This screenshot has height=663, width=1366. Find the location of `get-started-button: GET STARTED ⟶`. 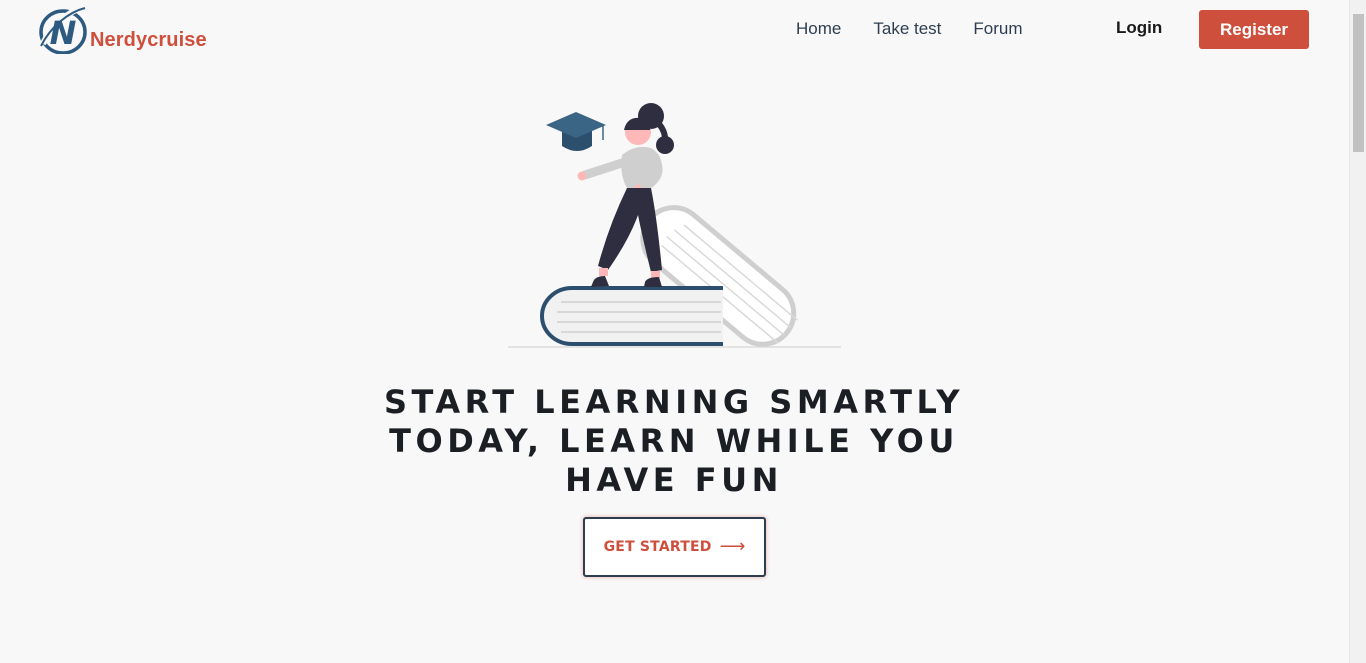

get-started-button: GET STARTED ⟶ is located at coordinates (674, 547).